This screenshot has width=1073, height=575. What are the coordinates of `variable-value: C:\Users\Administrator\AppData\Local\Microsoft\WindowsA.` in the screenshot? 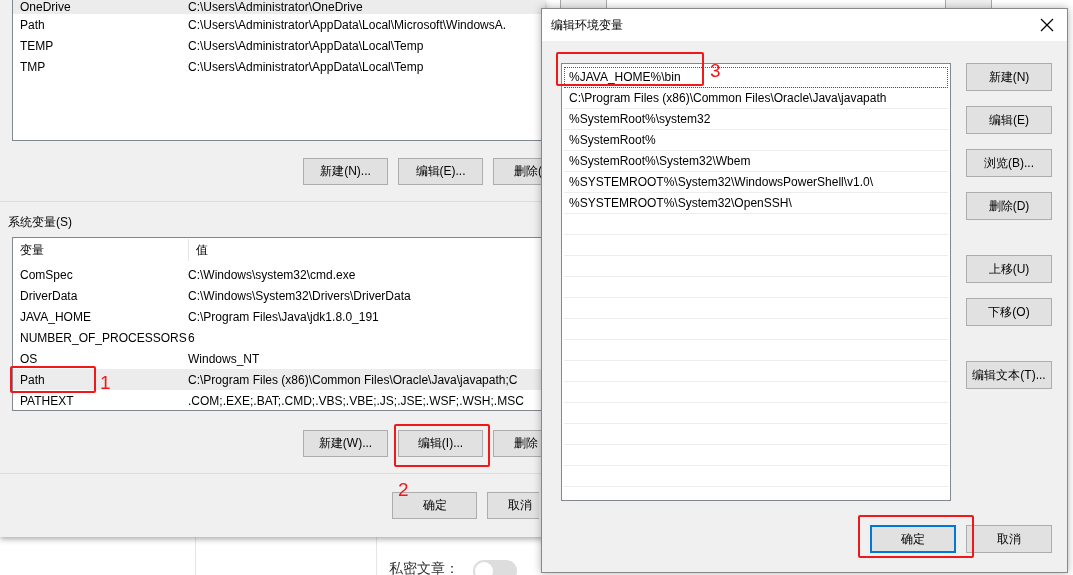 It's located at (347, 24).